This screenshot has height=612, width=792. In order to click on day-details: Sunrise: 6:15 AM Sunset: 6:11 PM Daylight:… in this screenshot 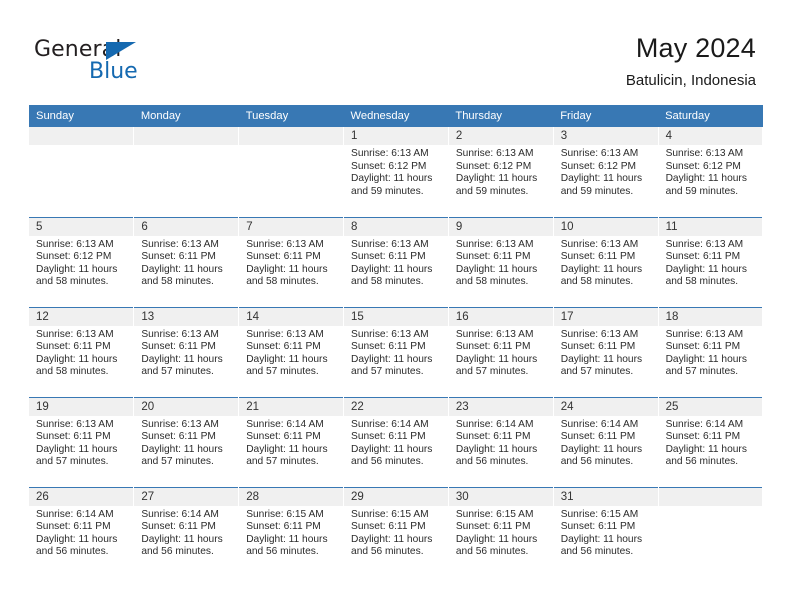, I will do `click(500, 532)`.